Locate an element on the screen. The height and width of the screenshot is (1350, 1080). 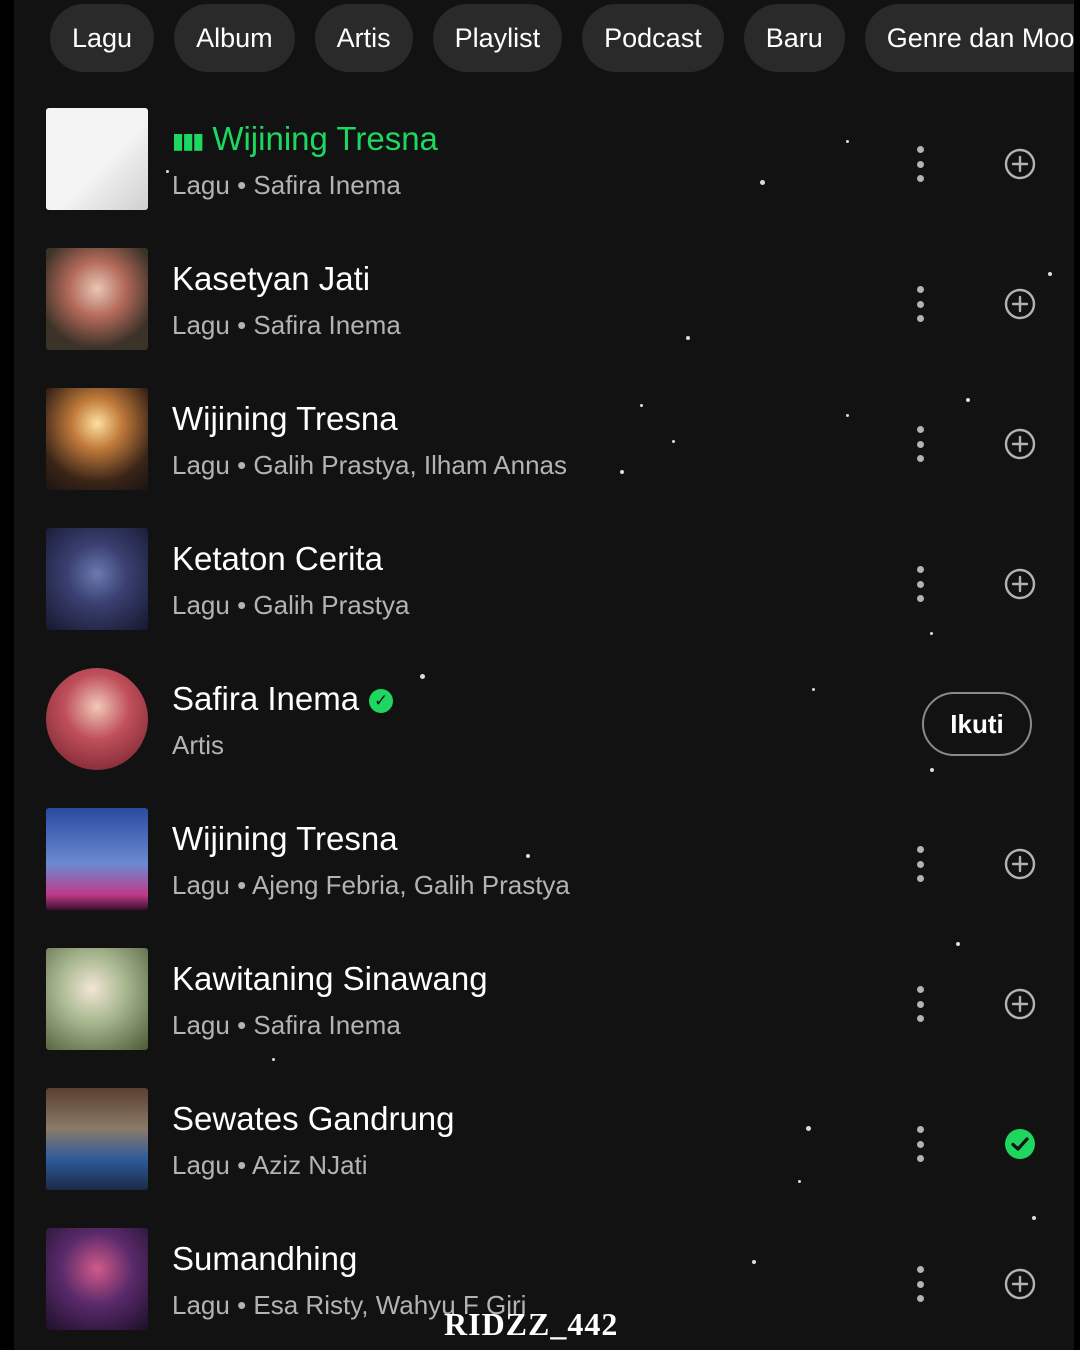
check-circle-icon is located at coordinates (1020, 1144).